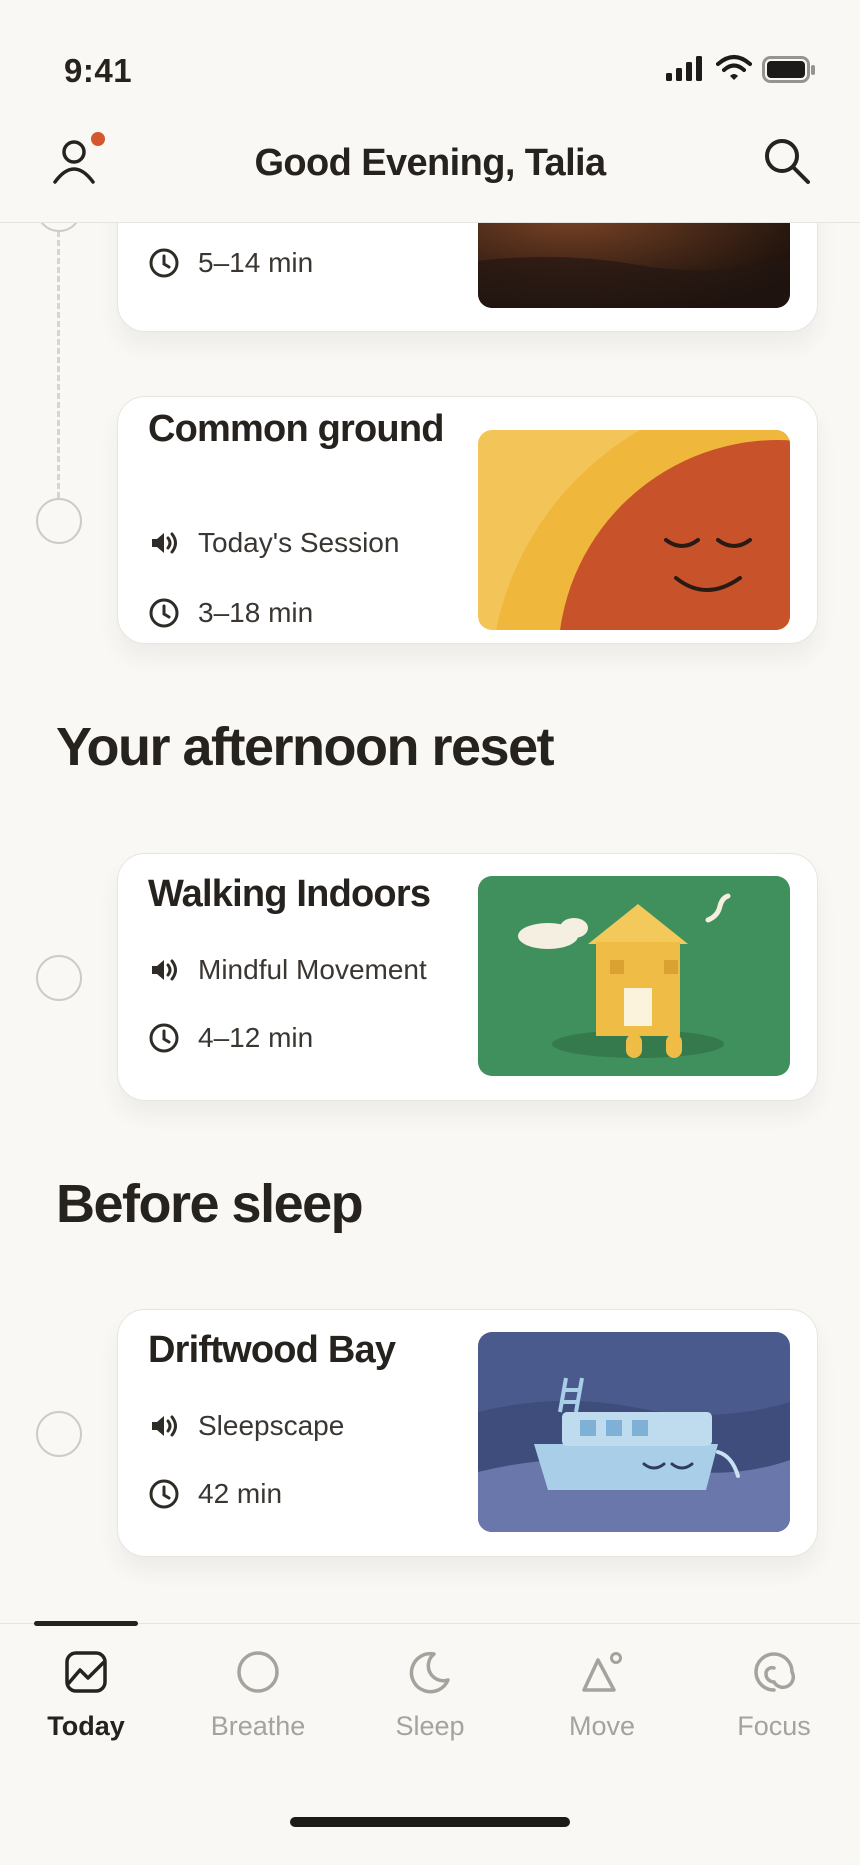 The height and width of the screenshot is (1865, 860). Describe the element at coordinates (789, 72) in the screenshot. I see `battery-icon` at that location.